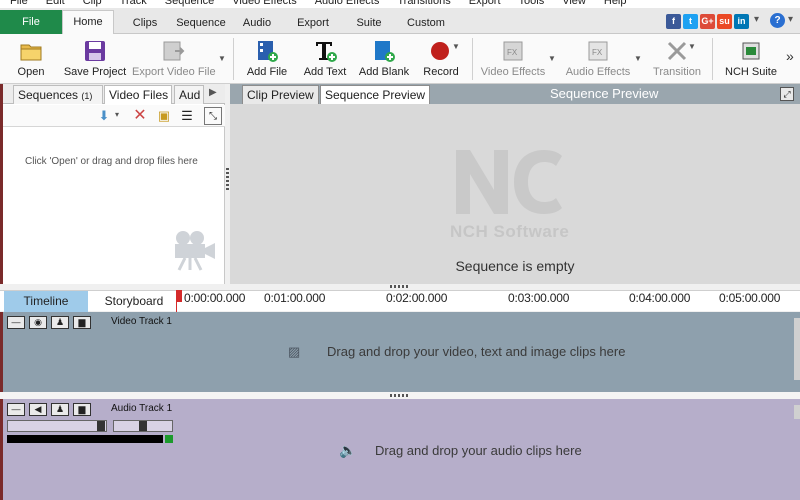 The image size is (800, 500). What do you see at coordinates (49, 409) in the screenshot?
I see `audio-track-controls: — ◀ ♟ ▆` at bounding box center [49, 409].